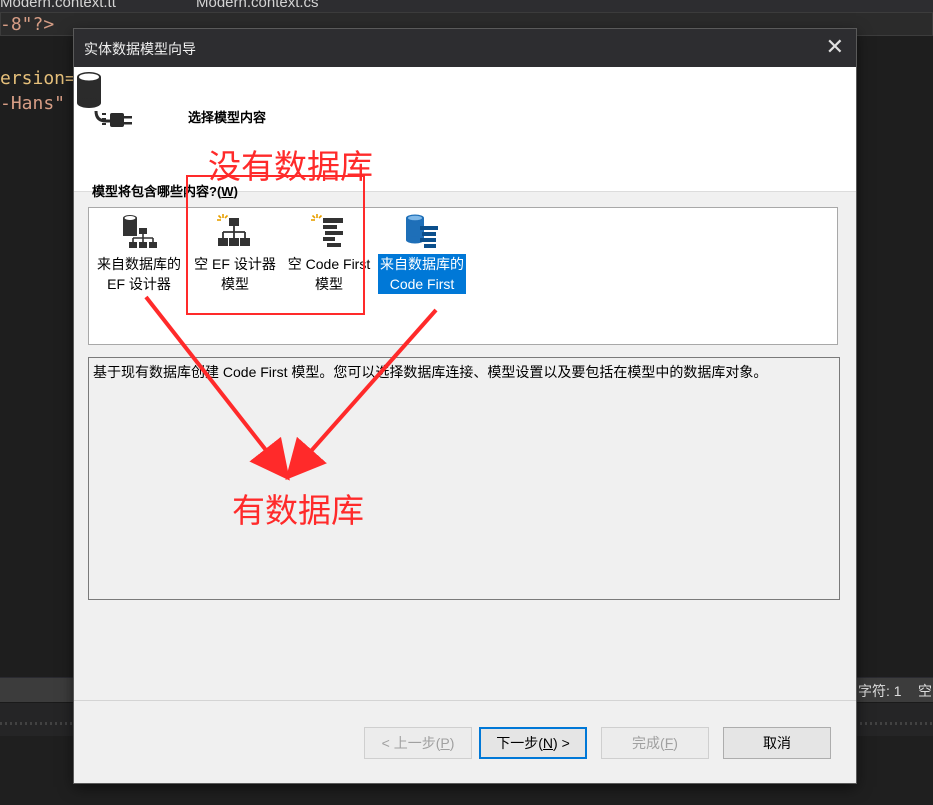 The width and height of the screenshot is (933, 805). What do you see at coordinates (275, 245) in the screenshot?
I see `annotation-no-database-box` at bounding box center [275, 245].